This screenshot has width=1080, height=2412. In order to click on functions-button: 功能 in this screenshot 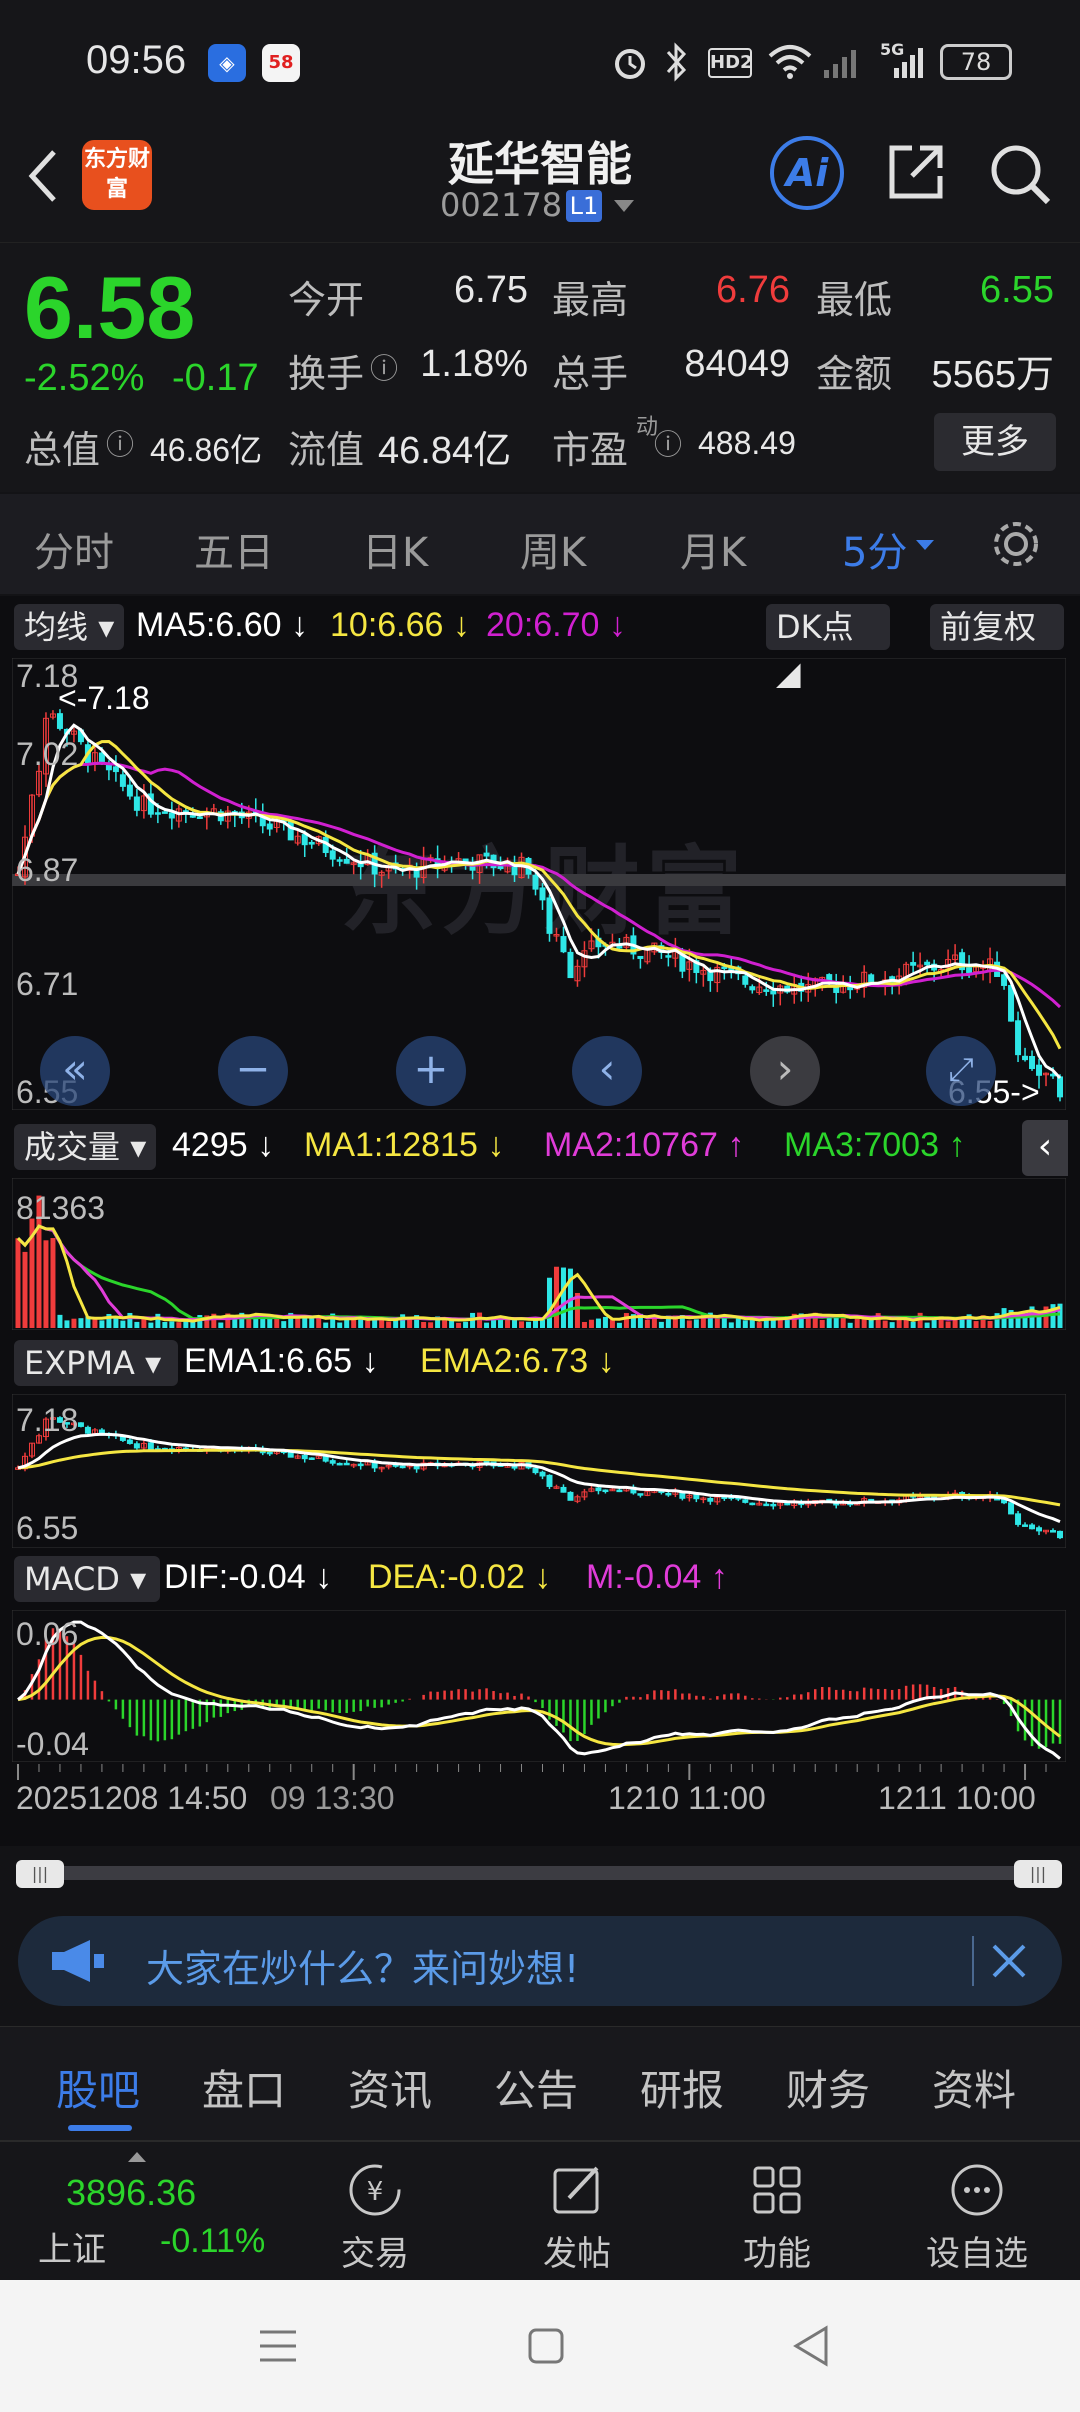, I will do `click(777, 2217)`.